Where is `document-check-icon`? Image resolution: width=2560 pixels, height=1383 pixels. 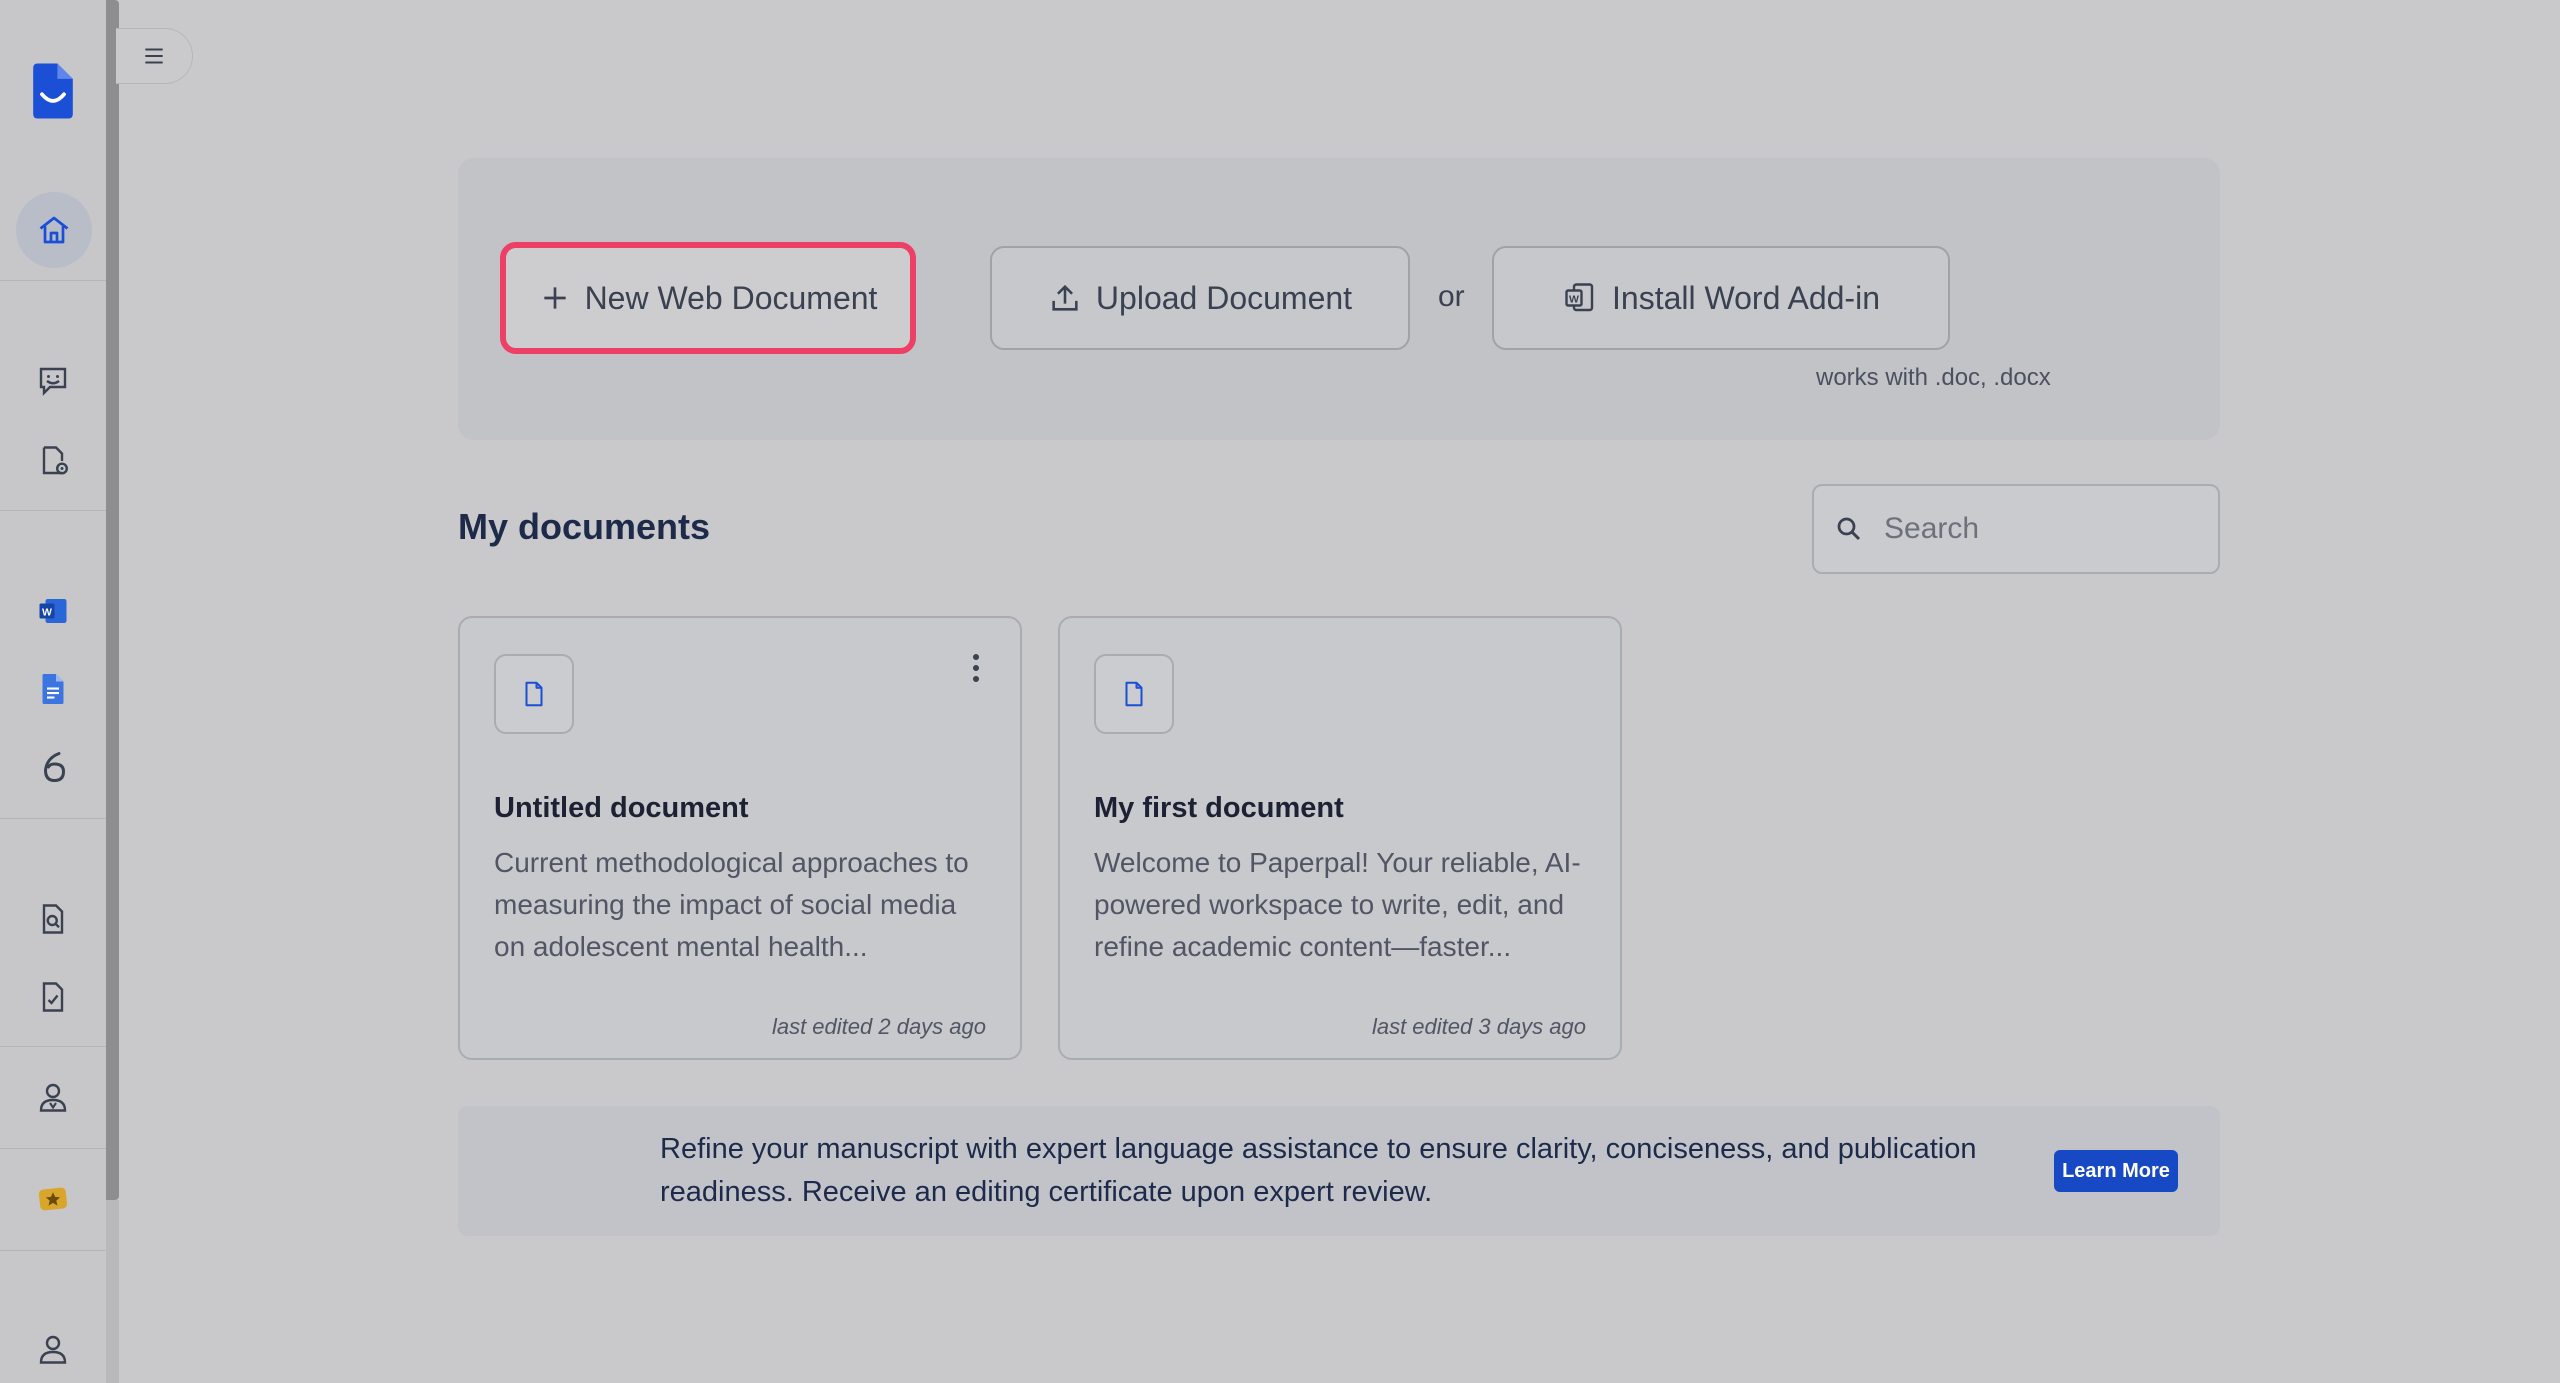
document-check-icon is located at coordinates (53, 997).